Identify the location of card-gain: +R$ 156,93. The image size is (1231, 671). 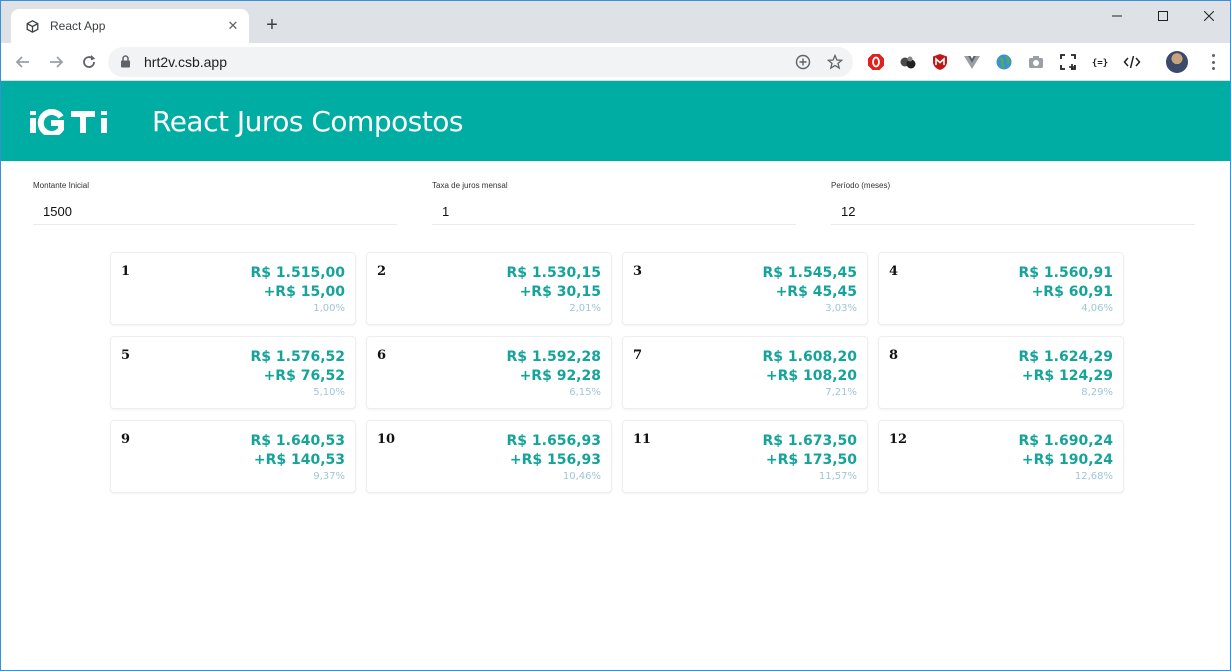
(555, 460).